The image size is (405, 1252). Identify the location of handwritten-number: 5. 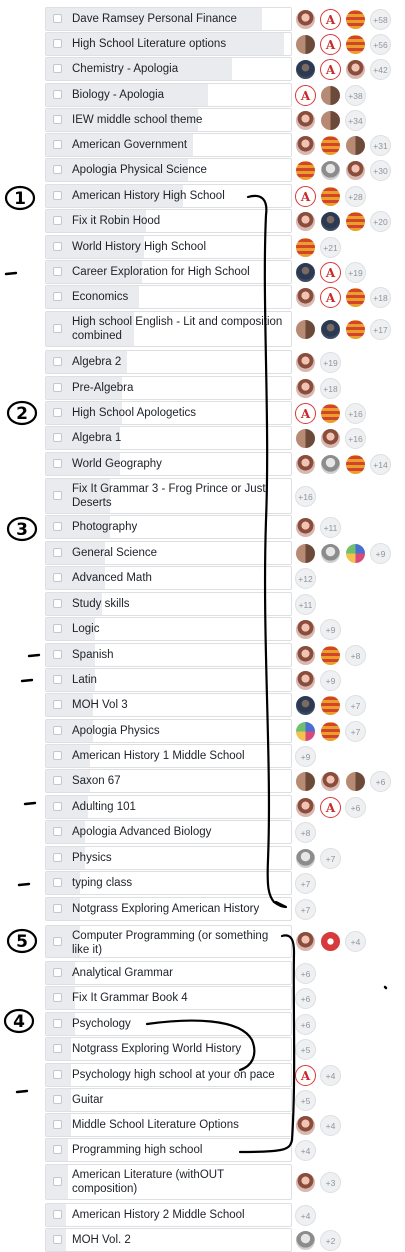
(22, 942).